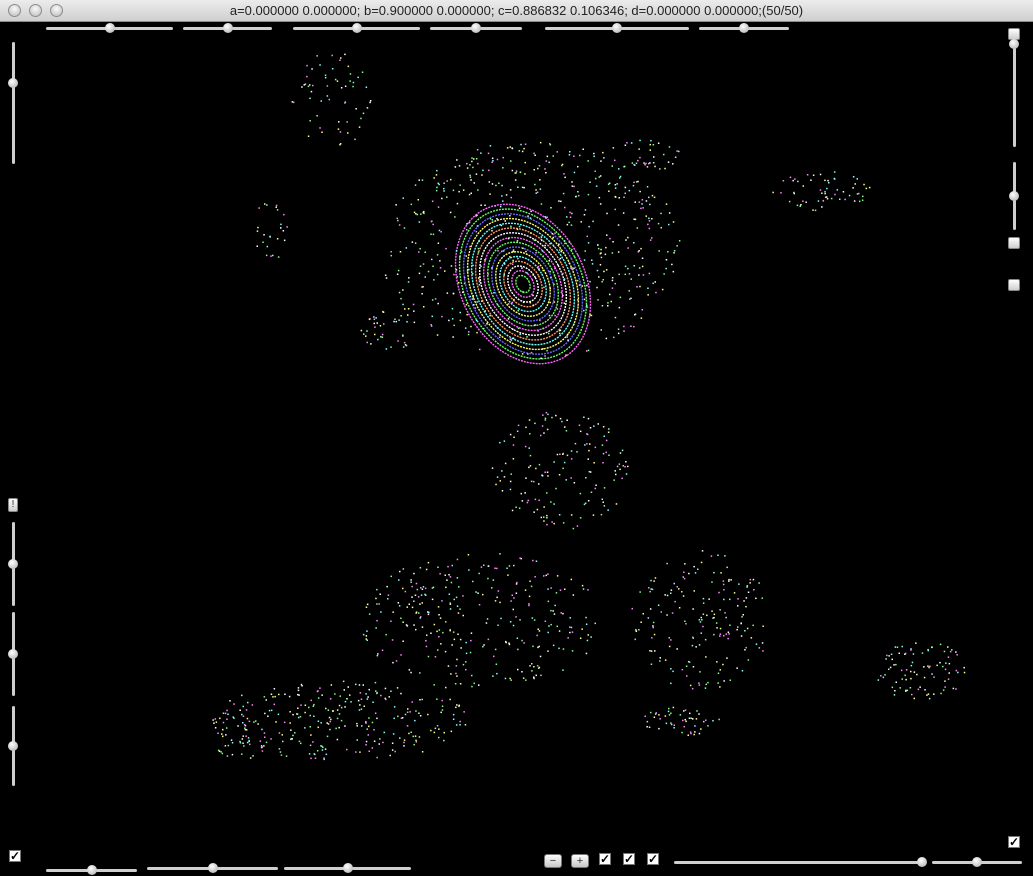 The height and width of the screenshot is (876, 1033). Describe the element at coordinates (523, 284) in the screenshot. I see `orbit-ring` at that location.